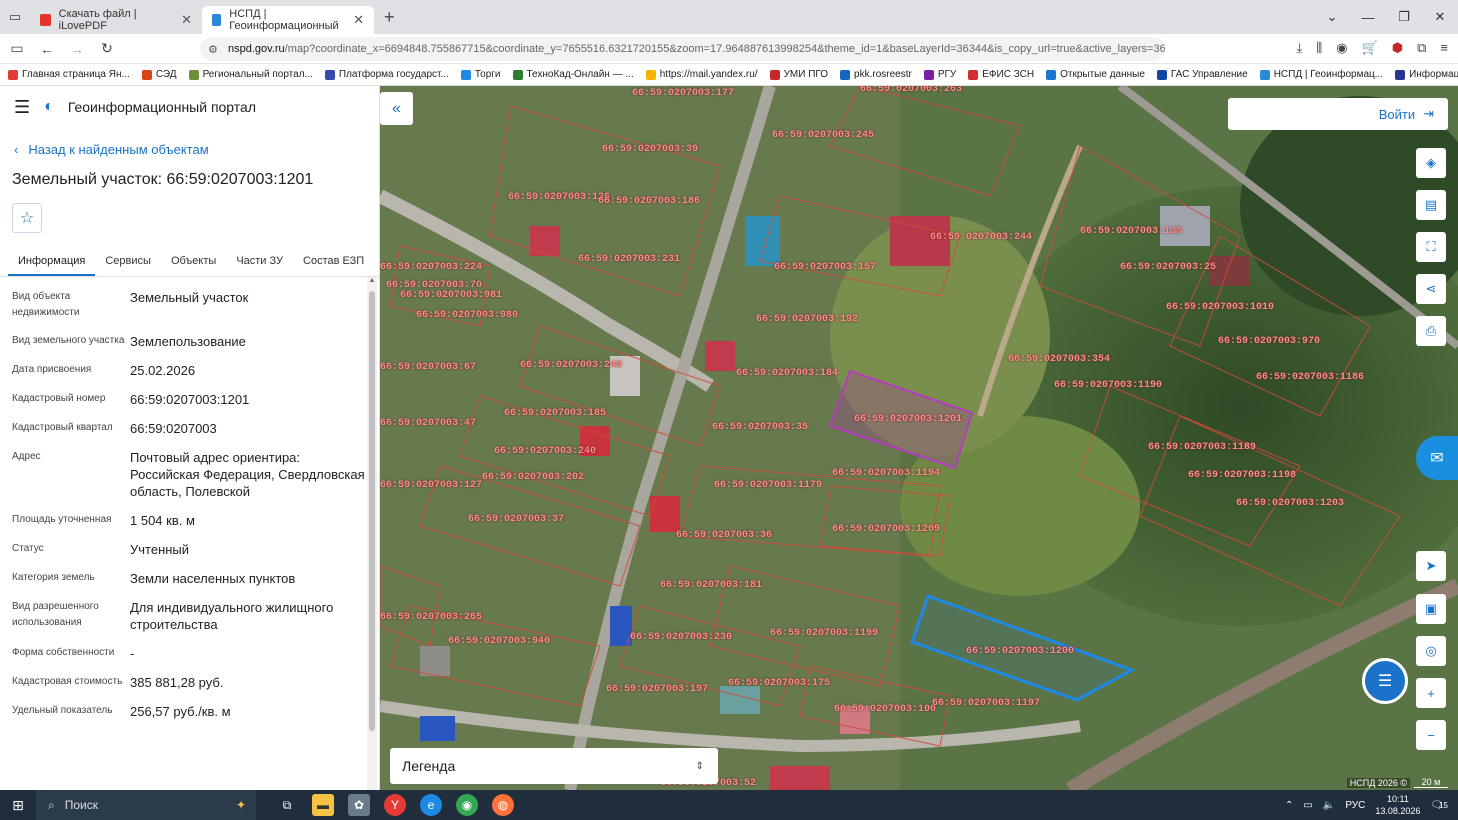 The height and width of the screenshot is (820, 1458). I want to click on bookmark-item: РГУ, so click(939, 74).